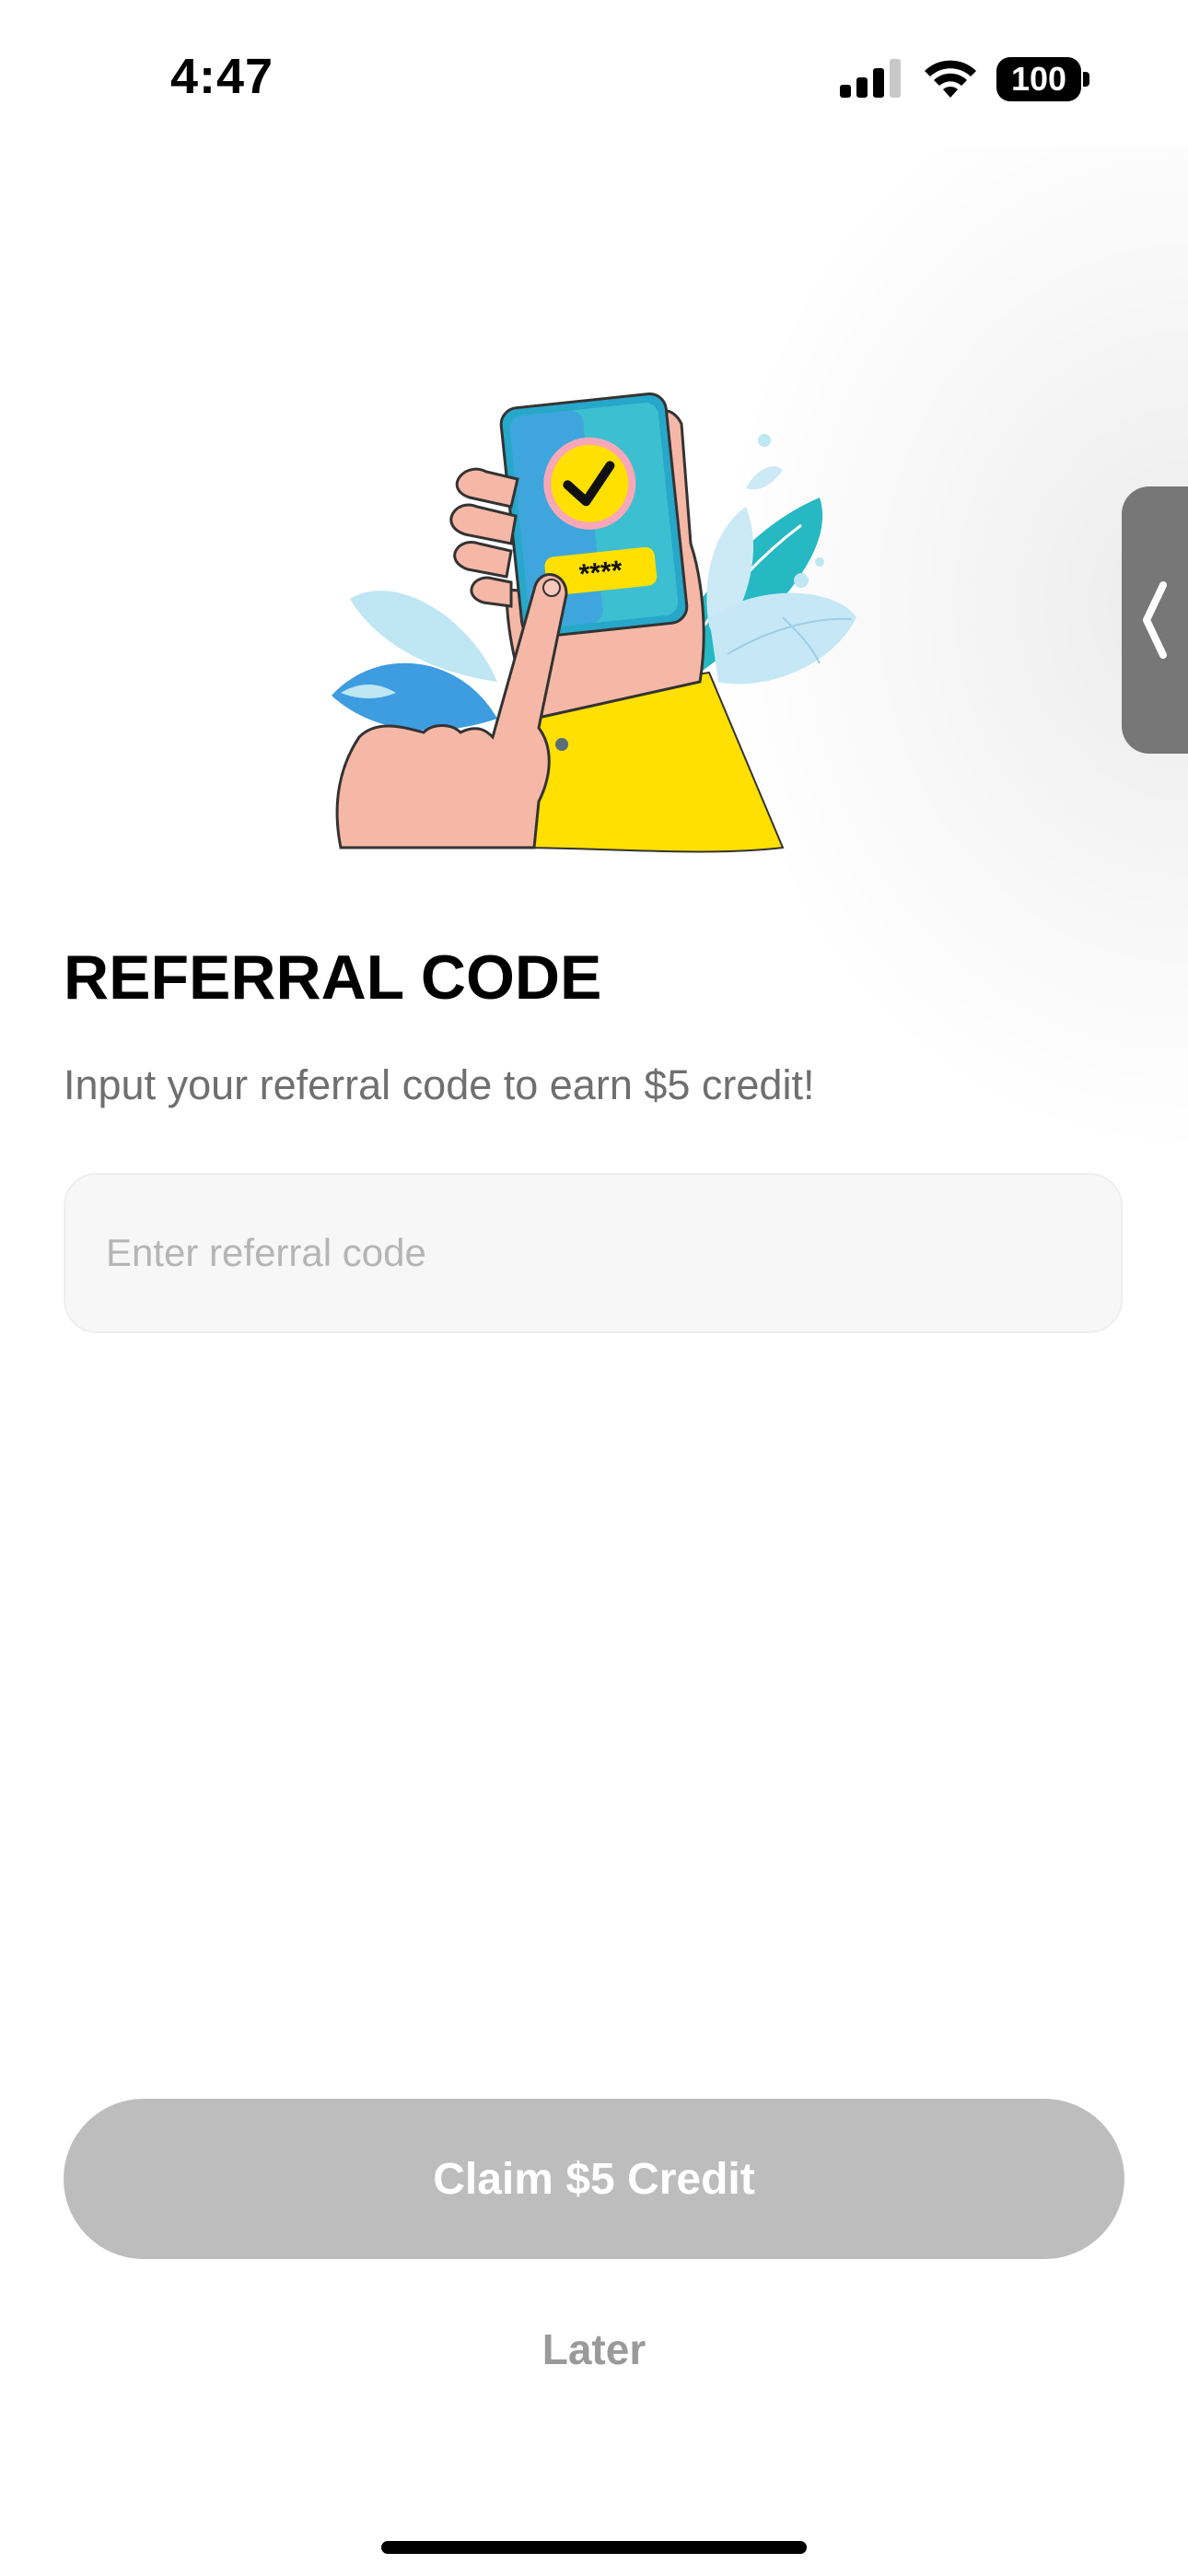 Image resolution: width=1188 pixels, height=2576 pixels. Describe the element at coordinates (594, 2349) in the screenshot. I see `later-button: Later` at that location.